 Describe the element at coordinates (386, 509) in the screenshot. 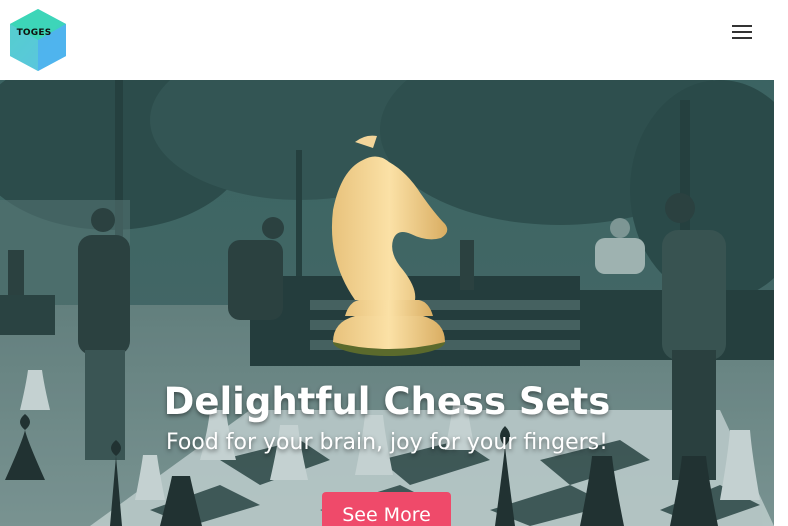

I see `see-more-button: See More` at that location.